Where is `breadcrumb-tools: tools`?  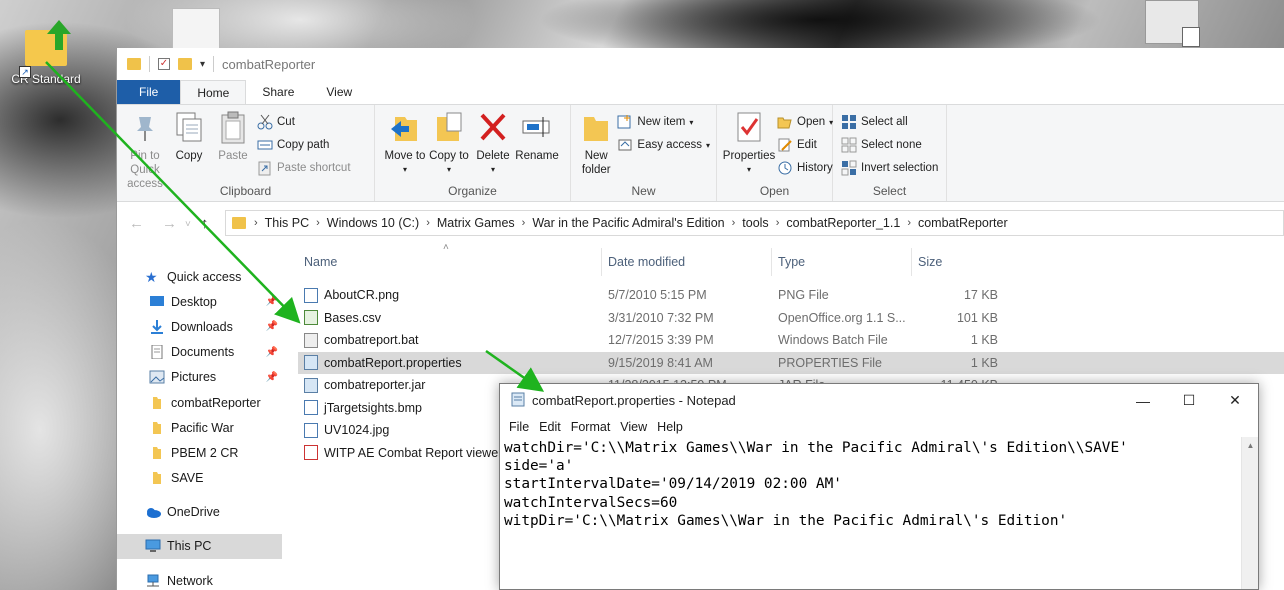 breadcrumb-tools: tools is located at coordinates (755, 223).